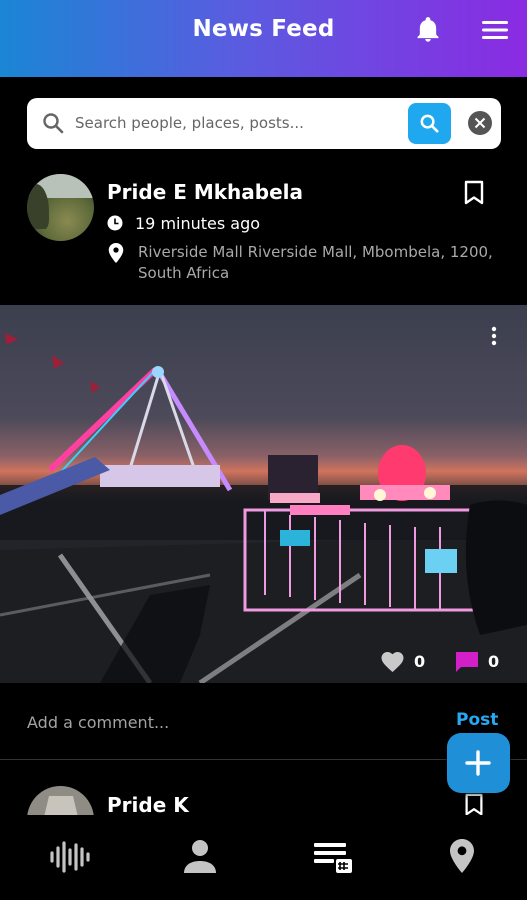 The width and height of the screenshot is (527, 900). I want to click on add-post-button, so click(478, 763).